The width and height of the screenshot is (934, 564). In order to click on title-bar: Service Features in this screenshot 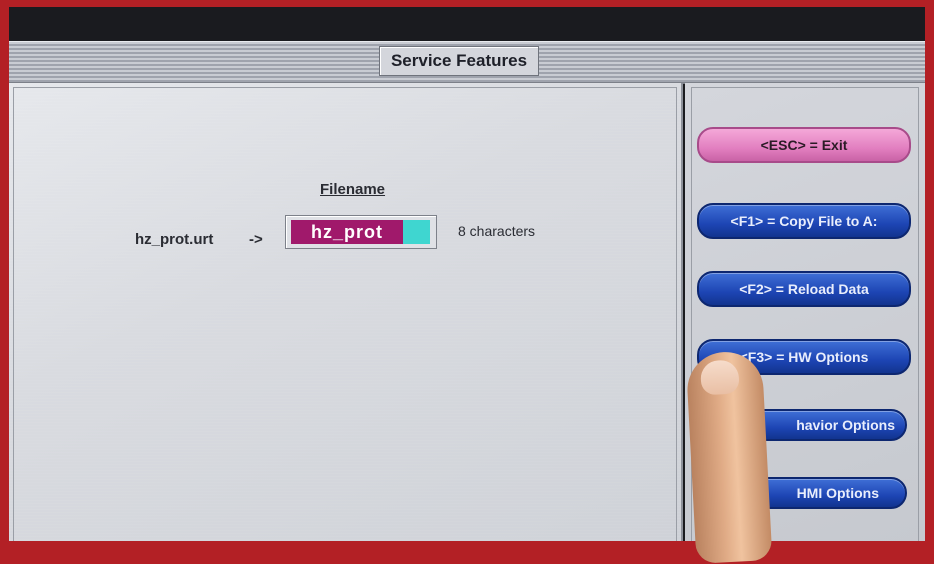, I will do `click(467, 62)`.